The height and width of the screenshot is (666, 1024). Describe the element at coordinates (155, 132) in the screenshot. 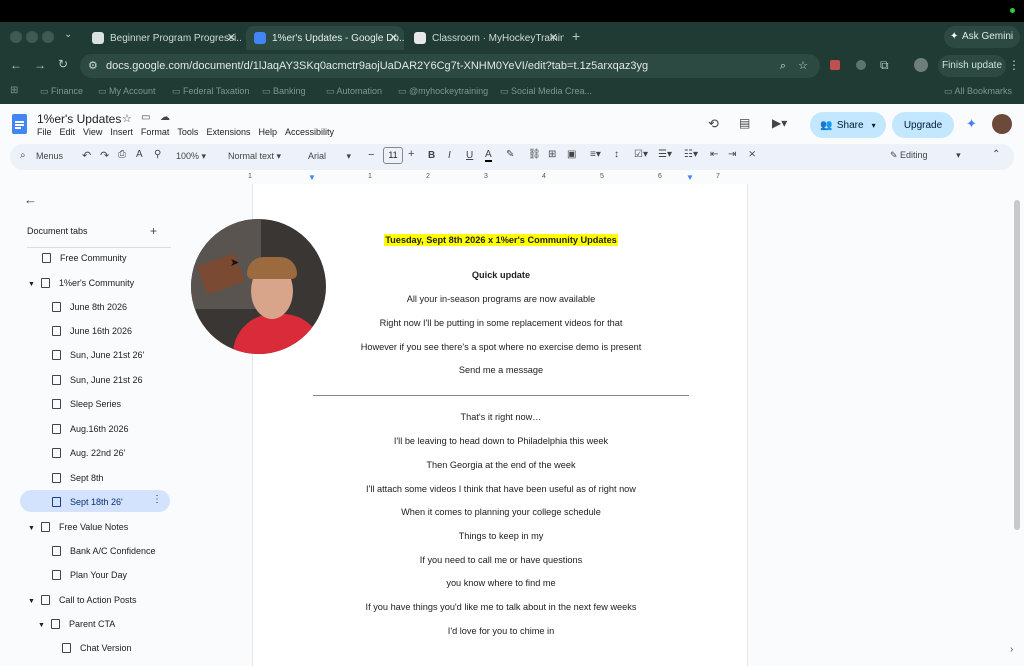

I see `menu-format: Format` at that location.